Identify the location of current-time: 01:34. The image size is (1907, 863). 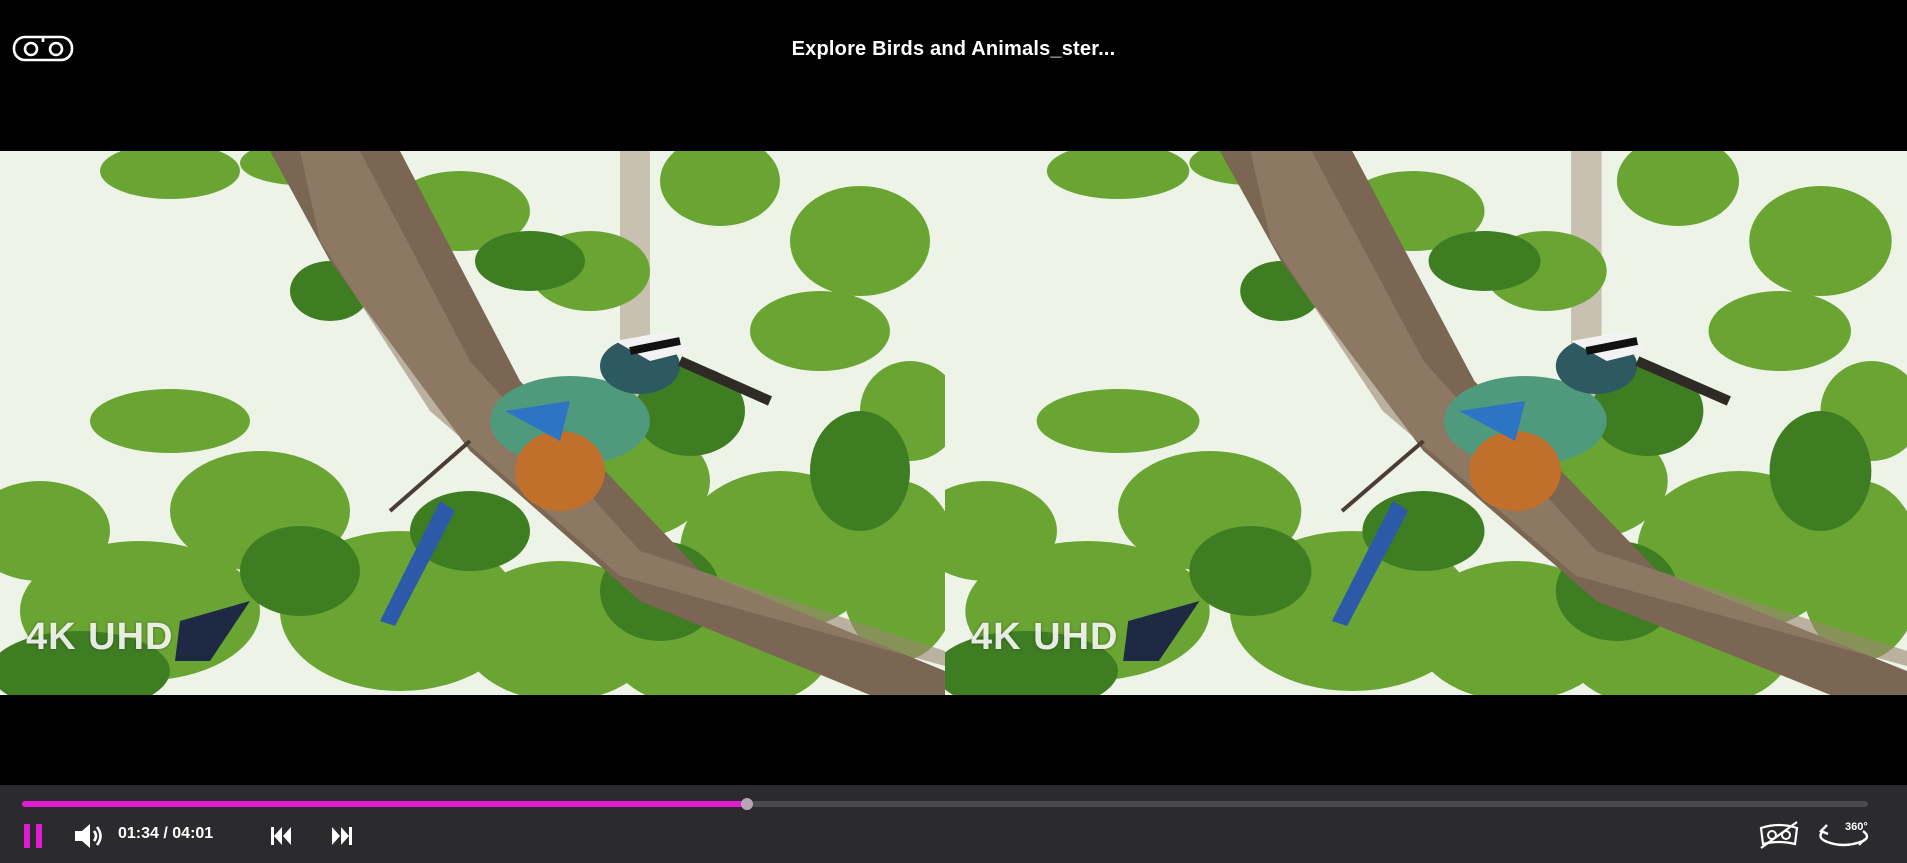
(138, 833).